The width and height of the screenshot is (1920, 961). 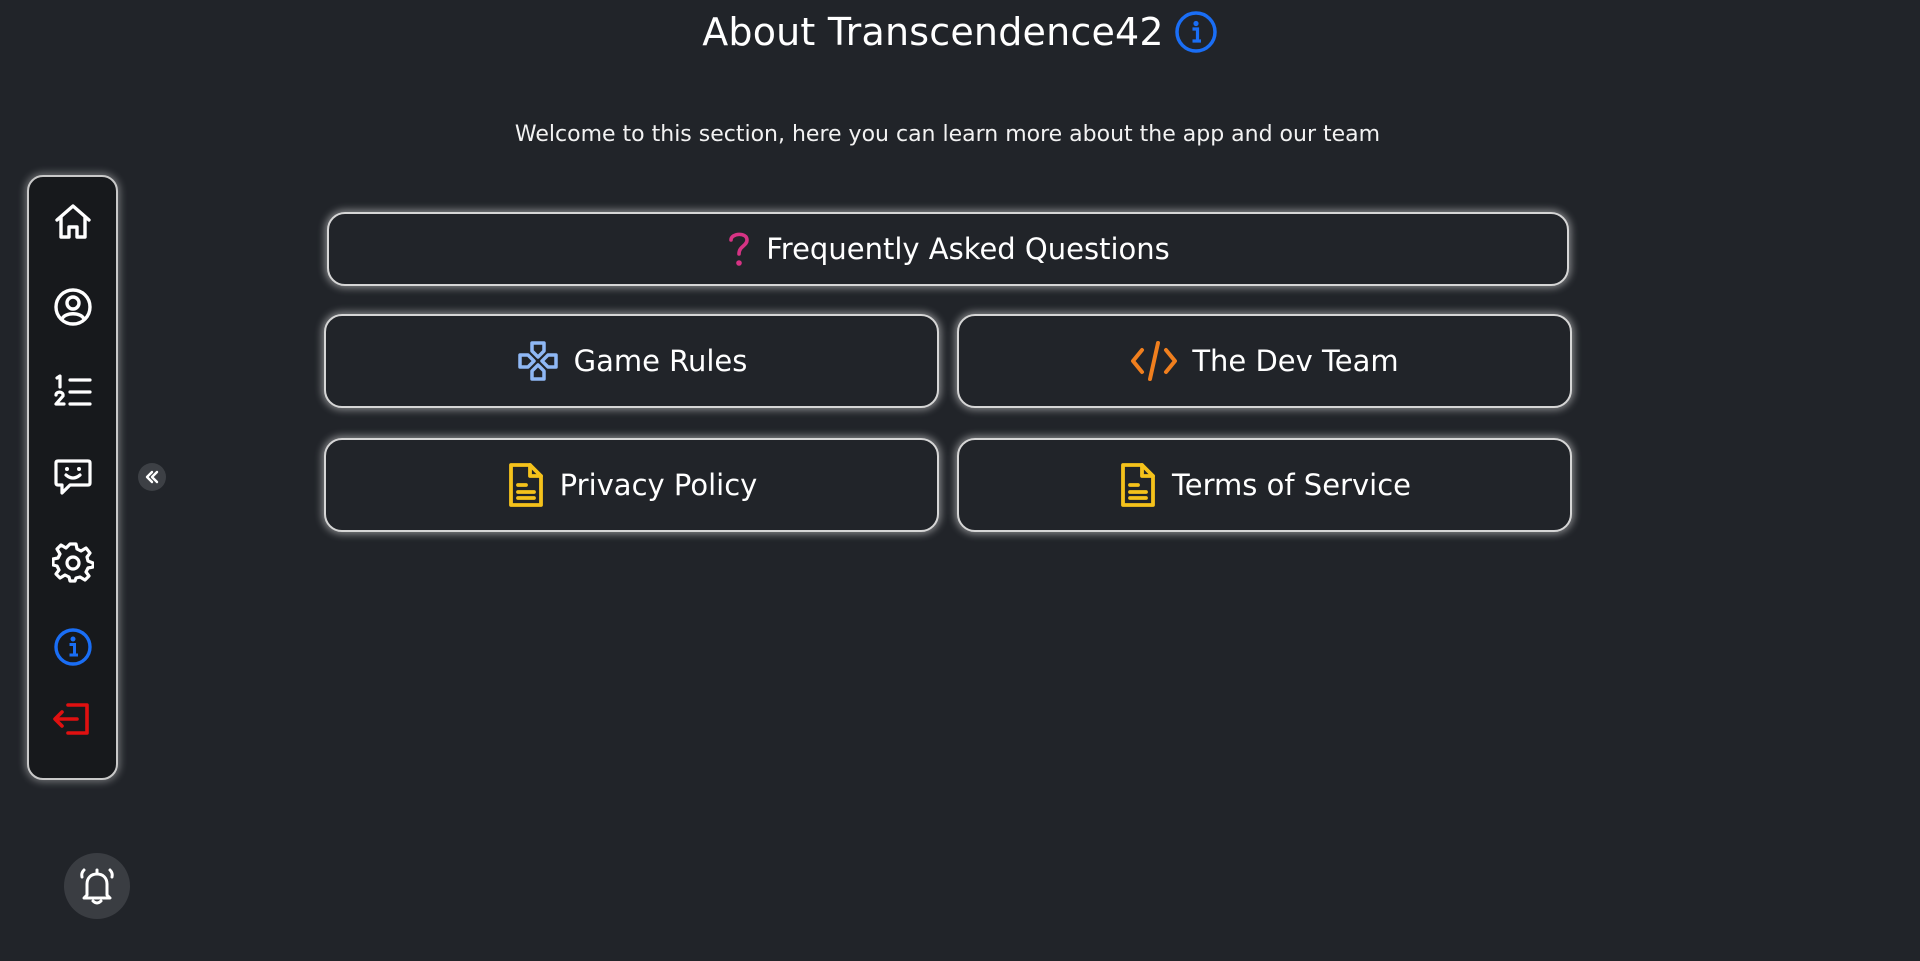 I want to click on sidebar-item-chat, so click(x=72, y=477).